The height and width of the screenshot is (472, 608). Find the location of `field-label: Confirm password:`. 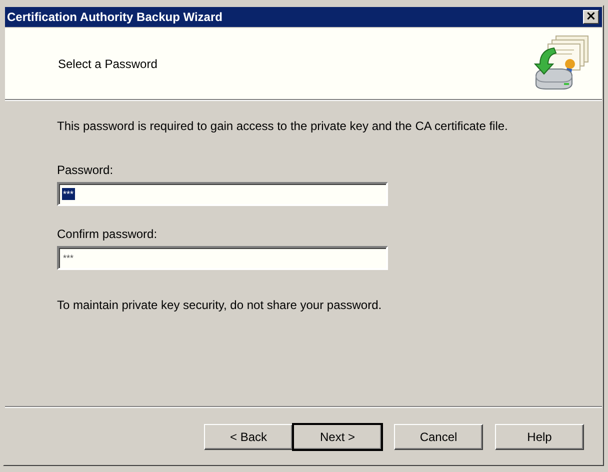

field-label: Confirm password: is located at coordinates (107, 234).